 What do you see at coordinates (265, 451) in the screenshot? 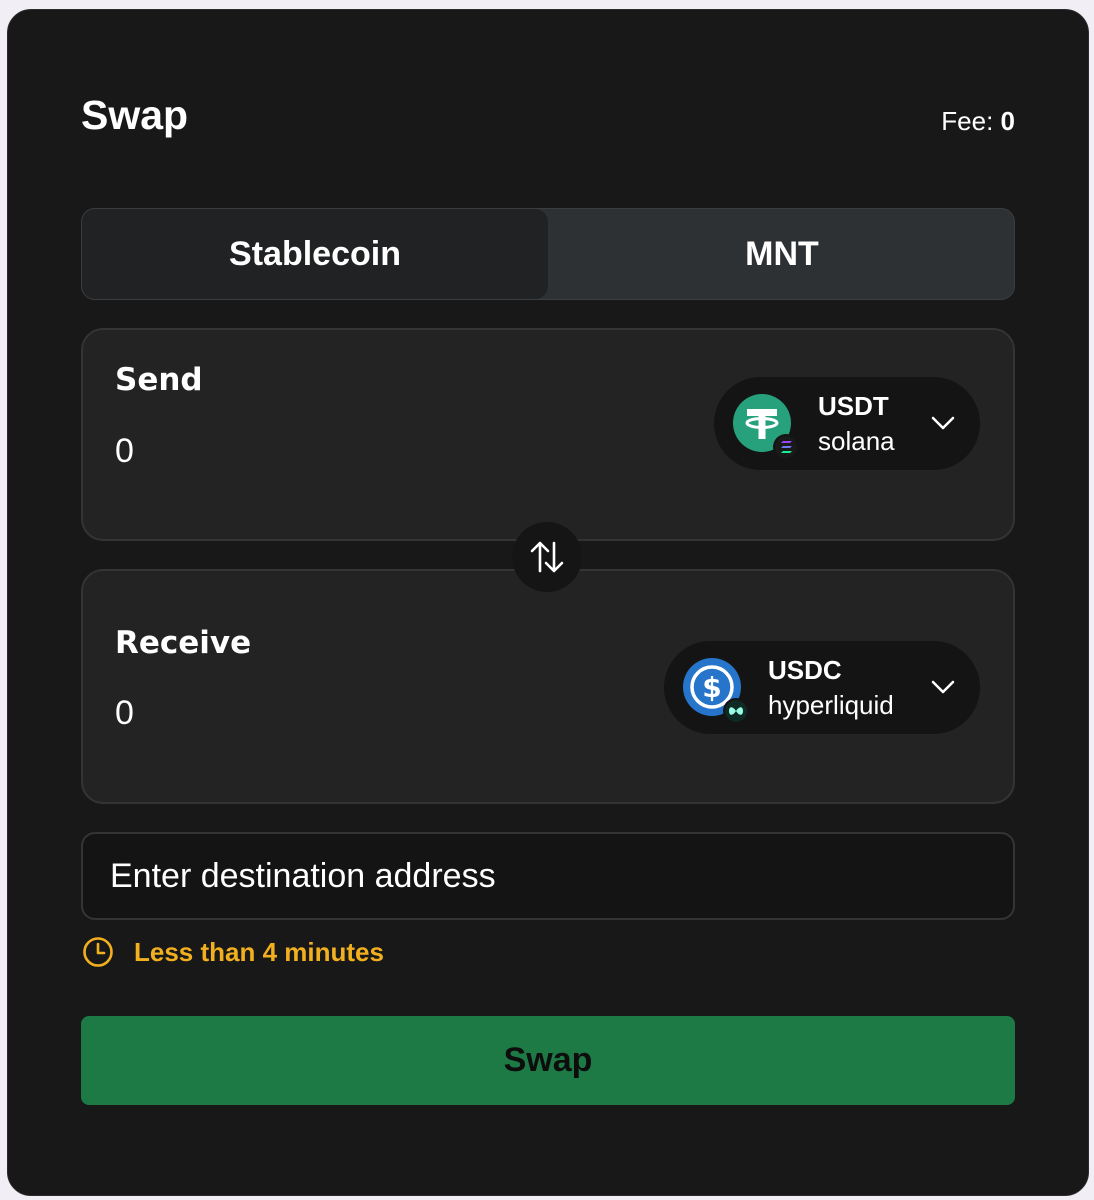
I see `send-amount-input: 0` at bounding box center [265, 451].